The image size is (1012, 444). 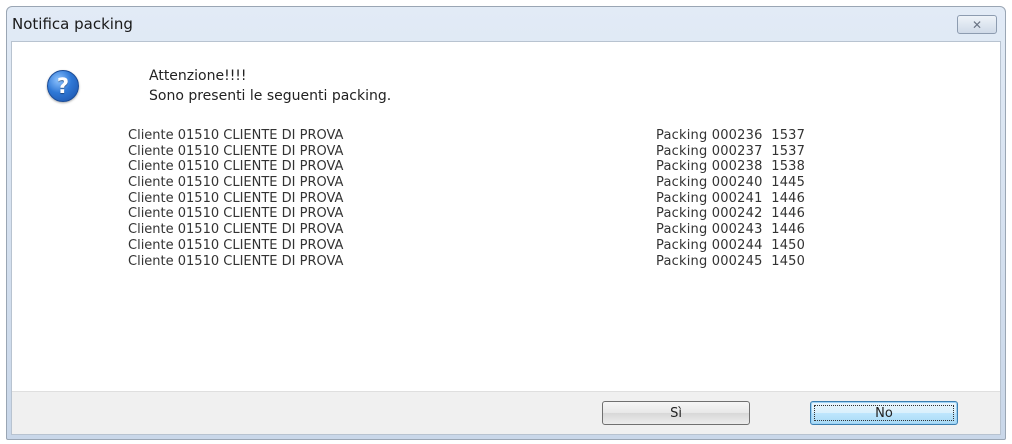 I want to click on close-icon: ✕, so click(x=977, y=24).